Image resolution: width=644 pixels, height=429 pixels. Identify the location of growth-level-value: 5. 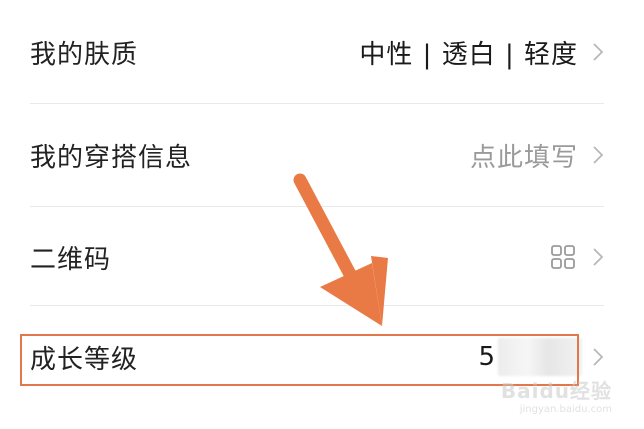
(487, 357).